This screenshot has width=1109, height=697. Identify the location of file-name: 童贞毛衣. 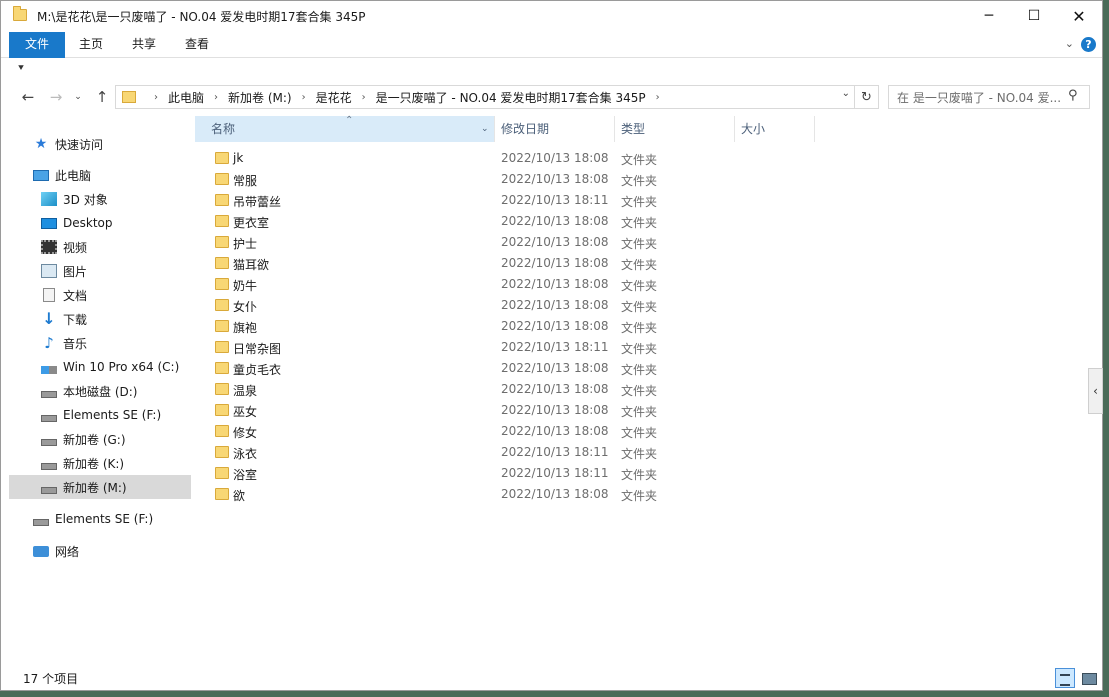
(257, 370).